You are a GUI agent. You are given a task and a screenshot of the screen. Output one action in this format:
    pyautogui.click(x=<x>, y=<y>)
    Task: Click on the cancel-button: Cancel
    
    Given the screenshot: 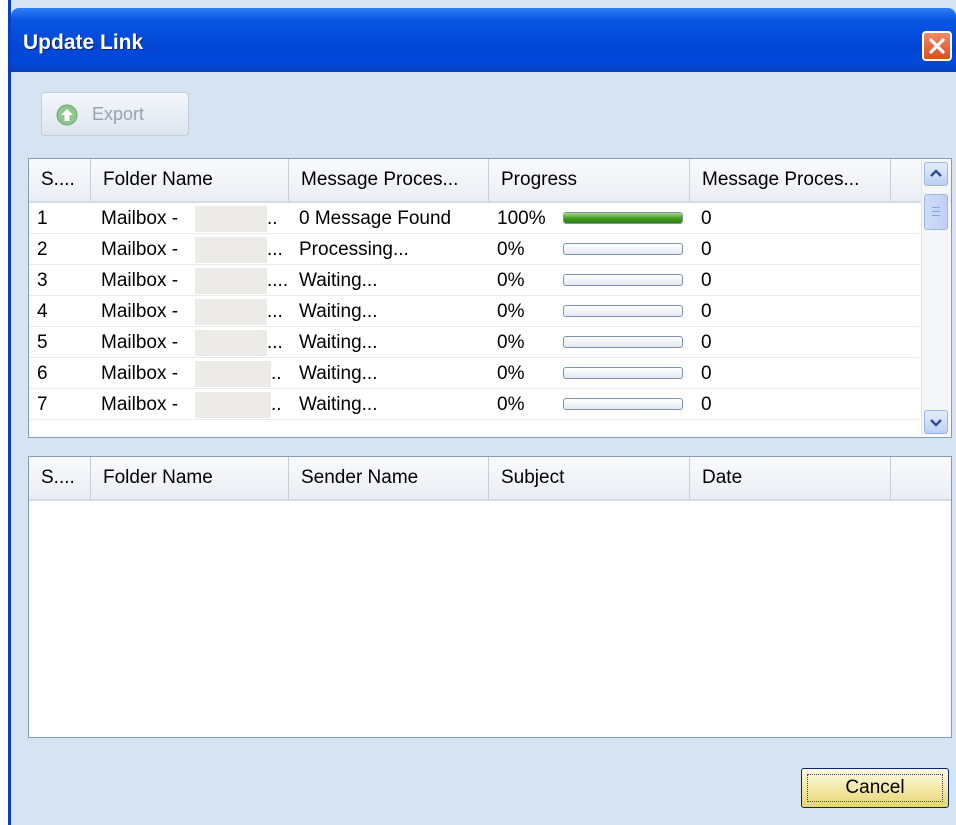 What is the action you would take?
    pyautogui.click(x=875, y=788)
    